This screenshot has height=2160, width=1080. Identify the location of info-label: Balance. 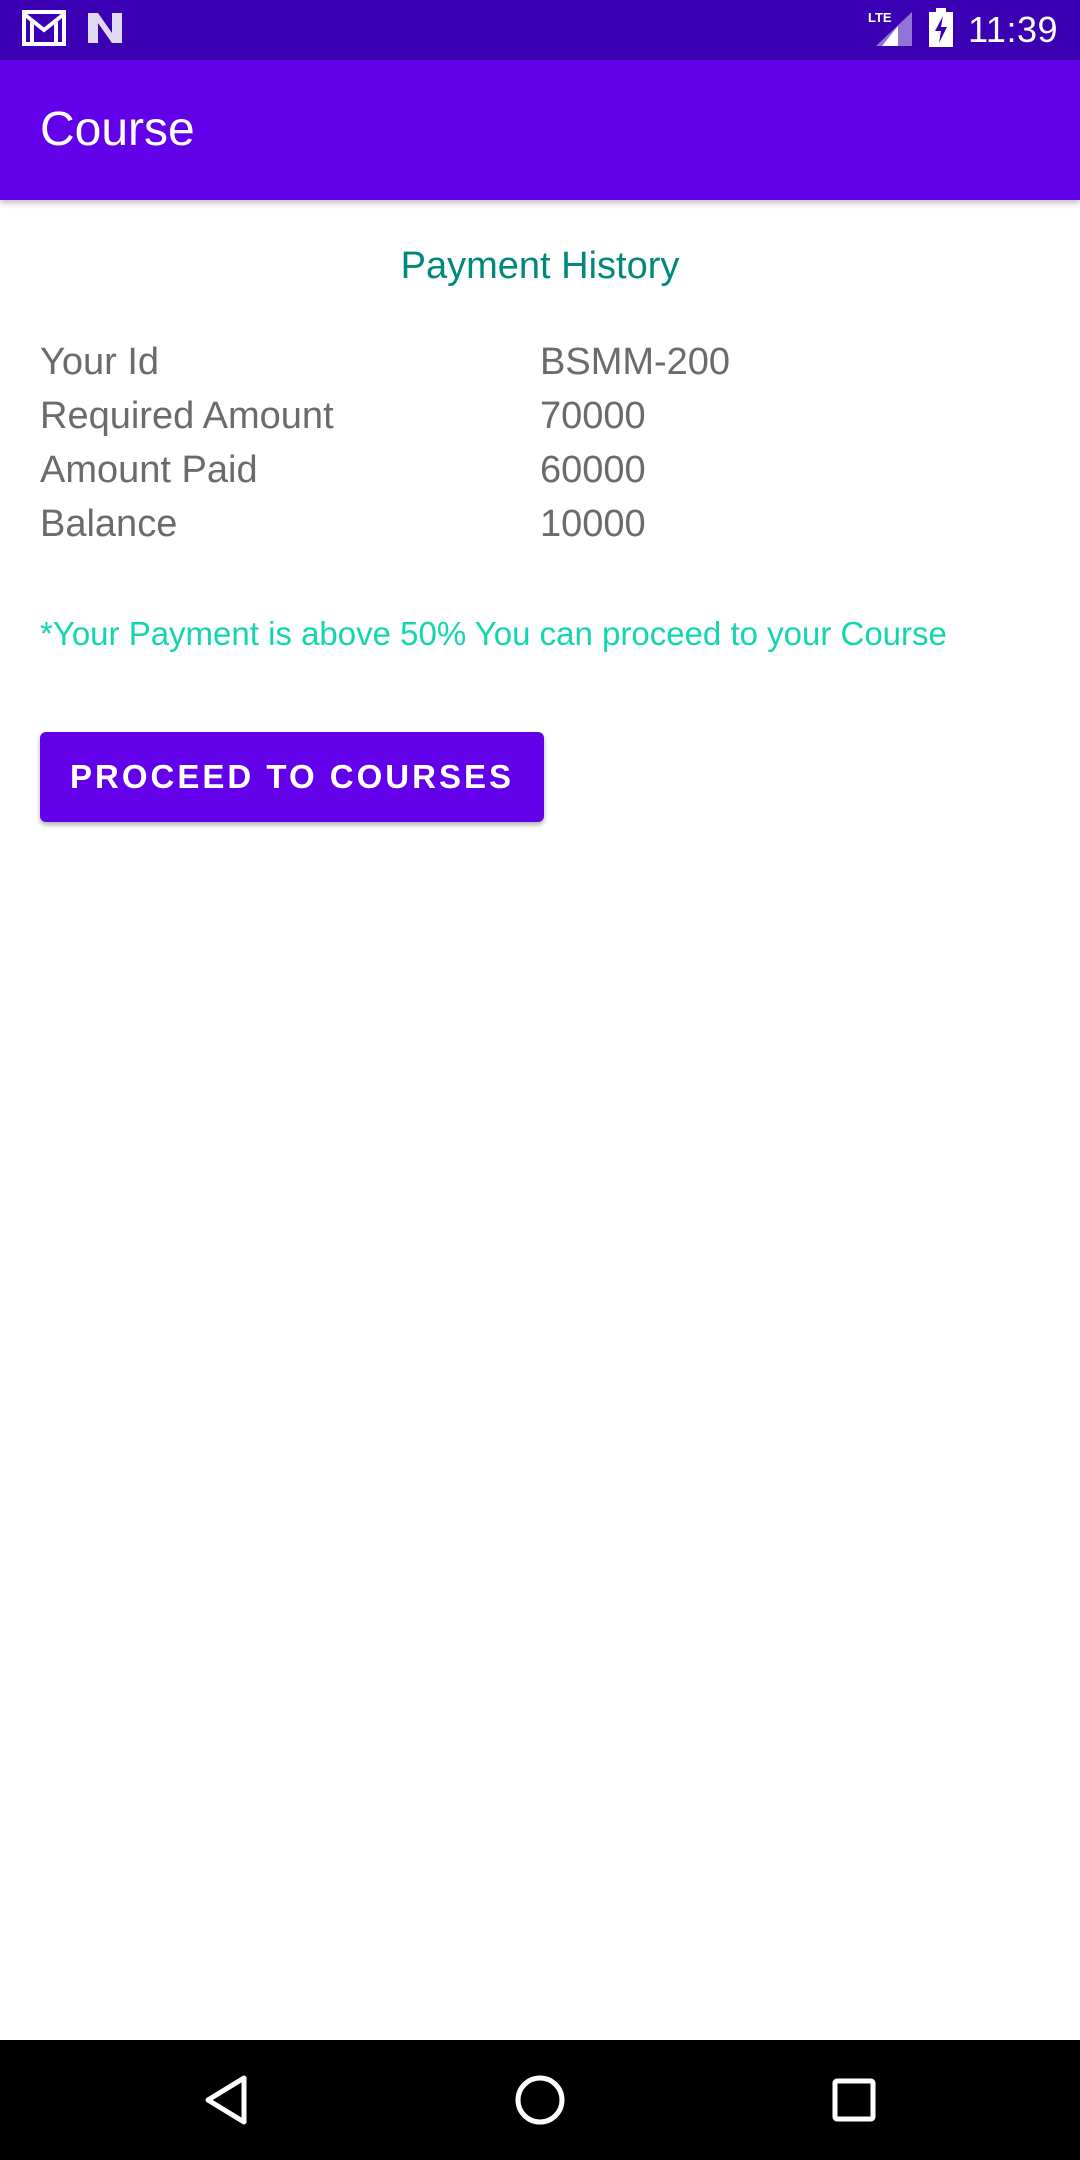
(109, 523).